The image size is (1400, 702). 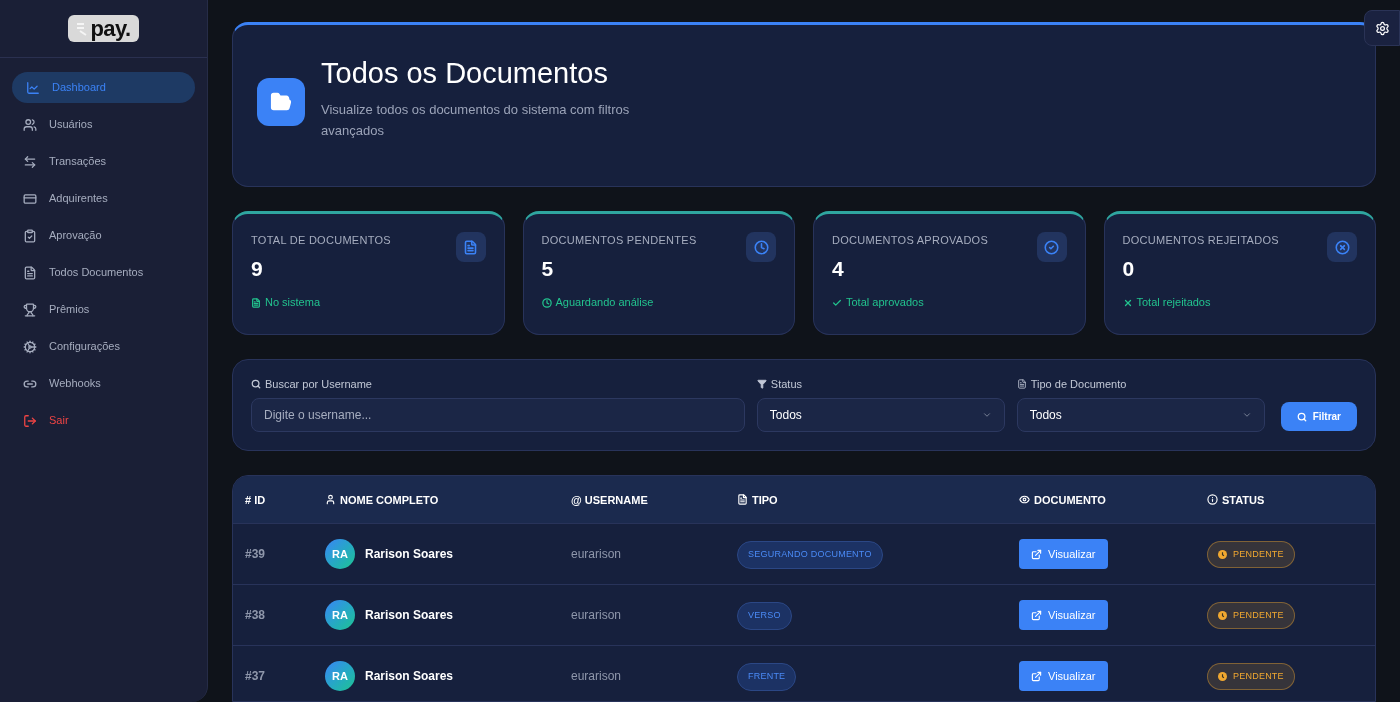 What do you see at coordinates (838, 268) in the screenshot?
I see `stat-value: 4` at bounding box center [838, 268].